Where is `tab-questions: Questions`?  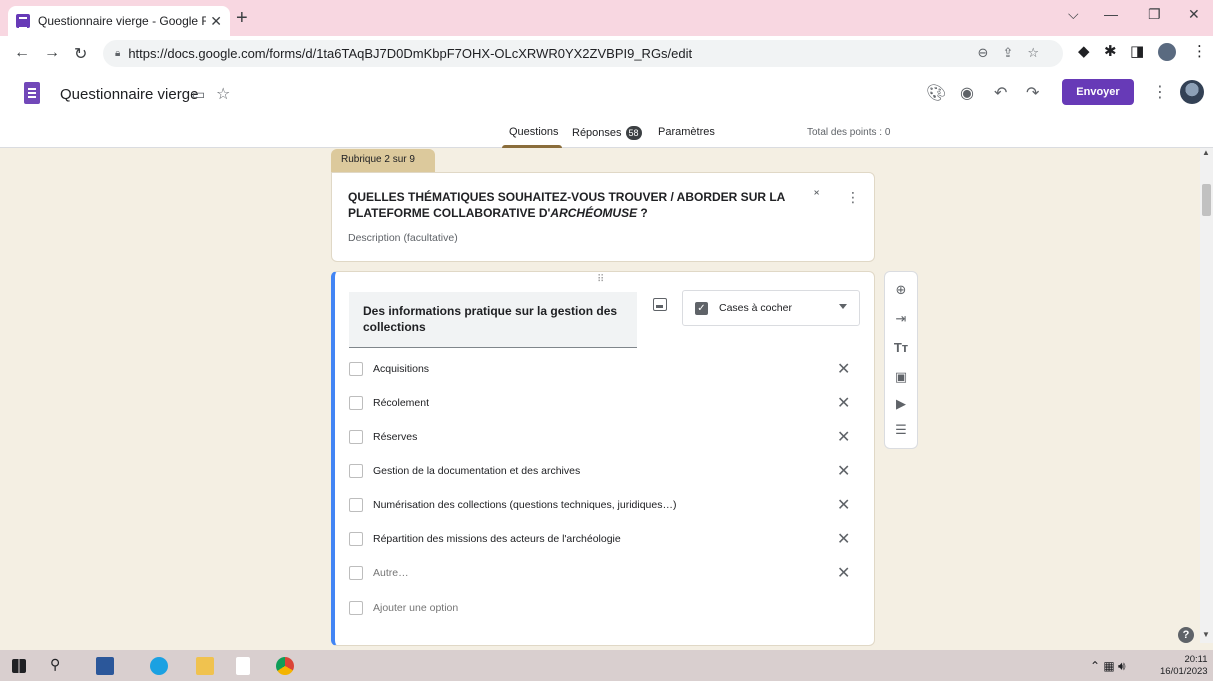
tab-questions: Questions is located at coordinates (534, 132).